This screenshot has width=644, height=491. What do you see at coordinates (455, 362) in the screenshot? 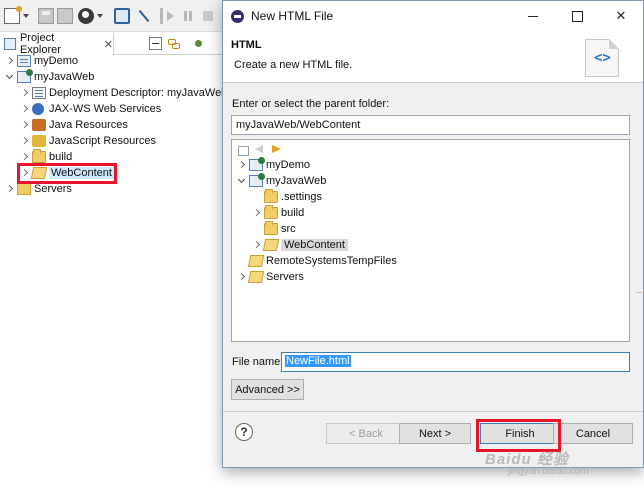
I see `file-name-input: NewFile.html` at bounding box center [455, 362].